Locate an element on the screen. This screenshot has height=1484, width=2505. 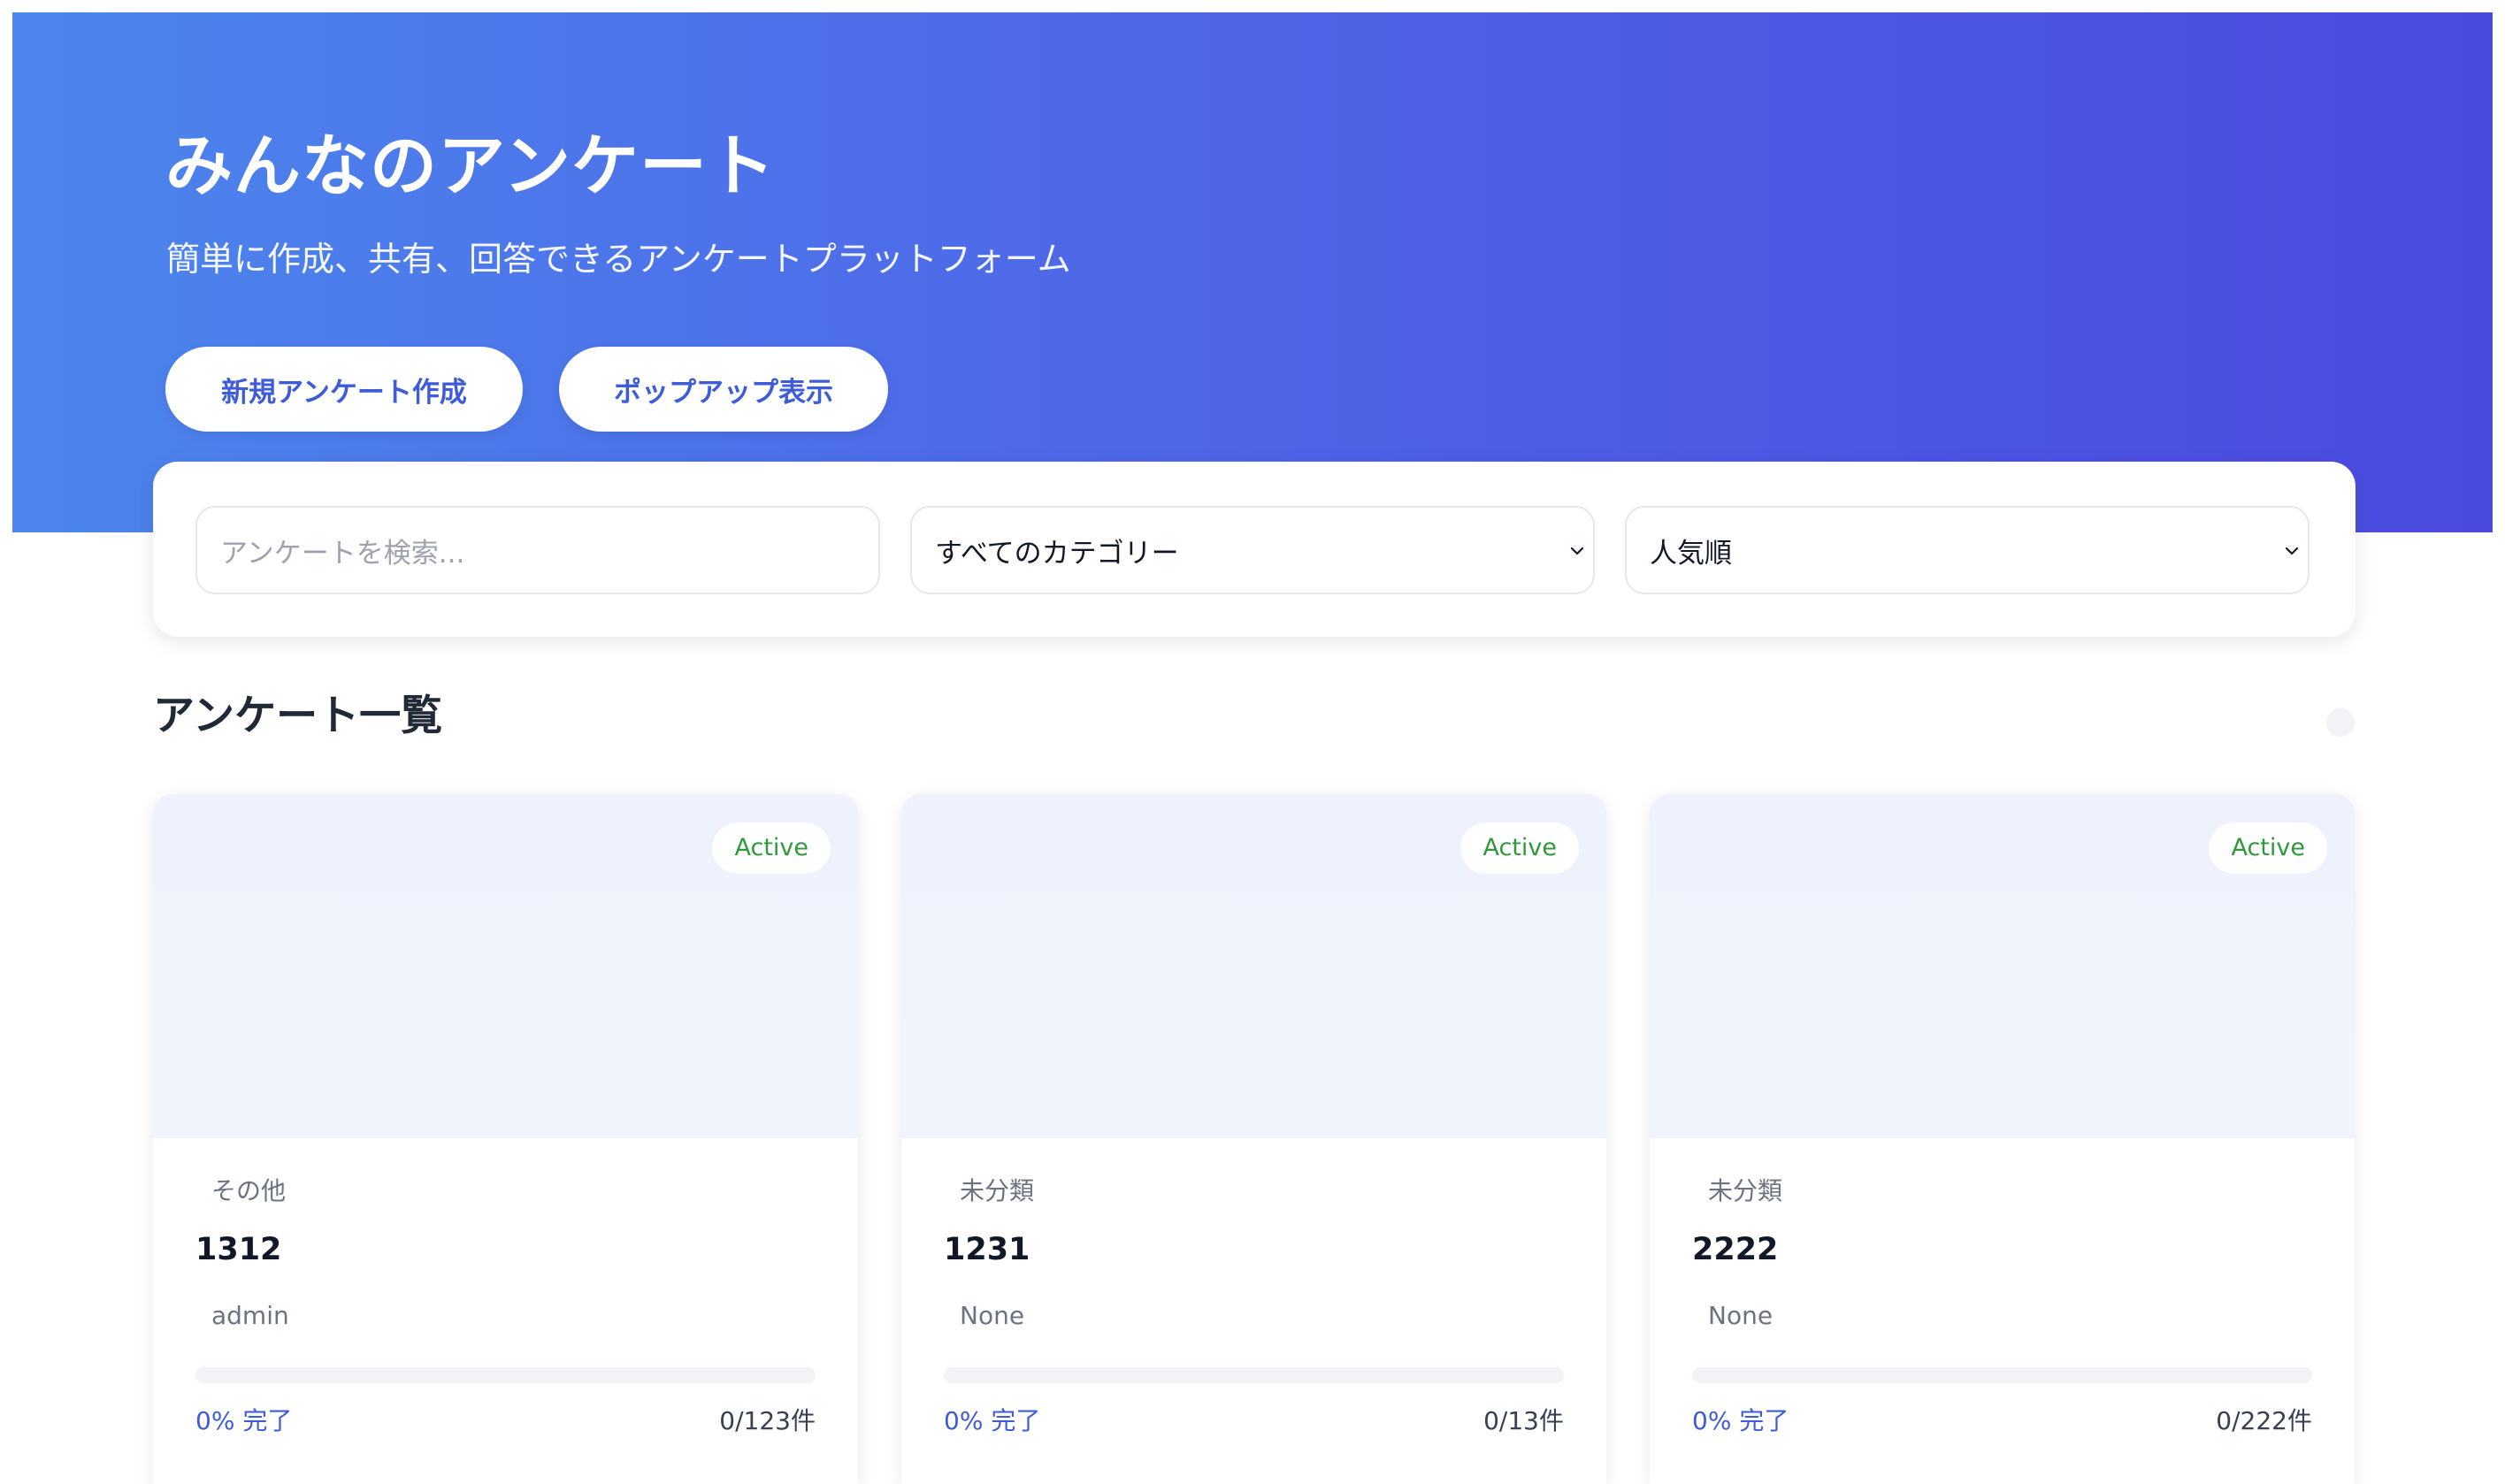
survey-card: Active 未分類 1231 None 0% 完了 0/13件 is located at coordinates (1253, 1139).